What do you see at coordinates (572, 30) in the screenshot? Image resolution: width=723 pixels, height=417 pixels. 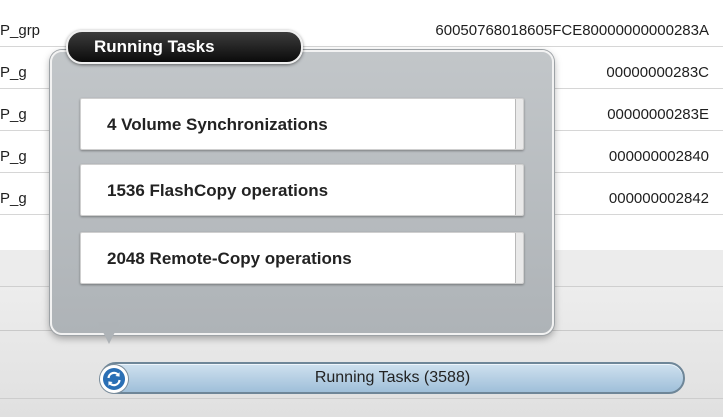 I see `table-cell-id: 60050768018605FCE80000000000283A` at bounding box center [572, 30].